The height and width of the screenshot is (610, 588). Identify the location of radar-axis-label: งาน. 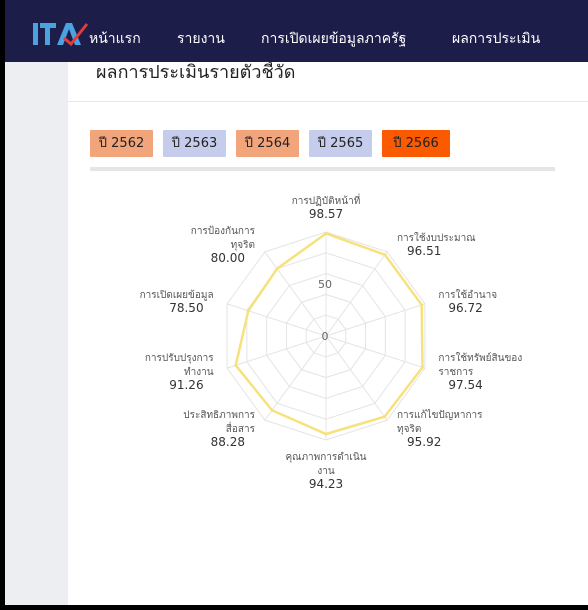
(325, 471).